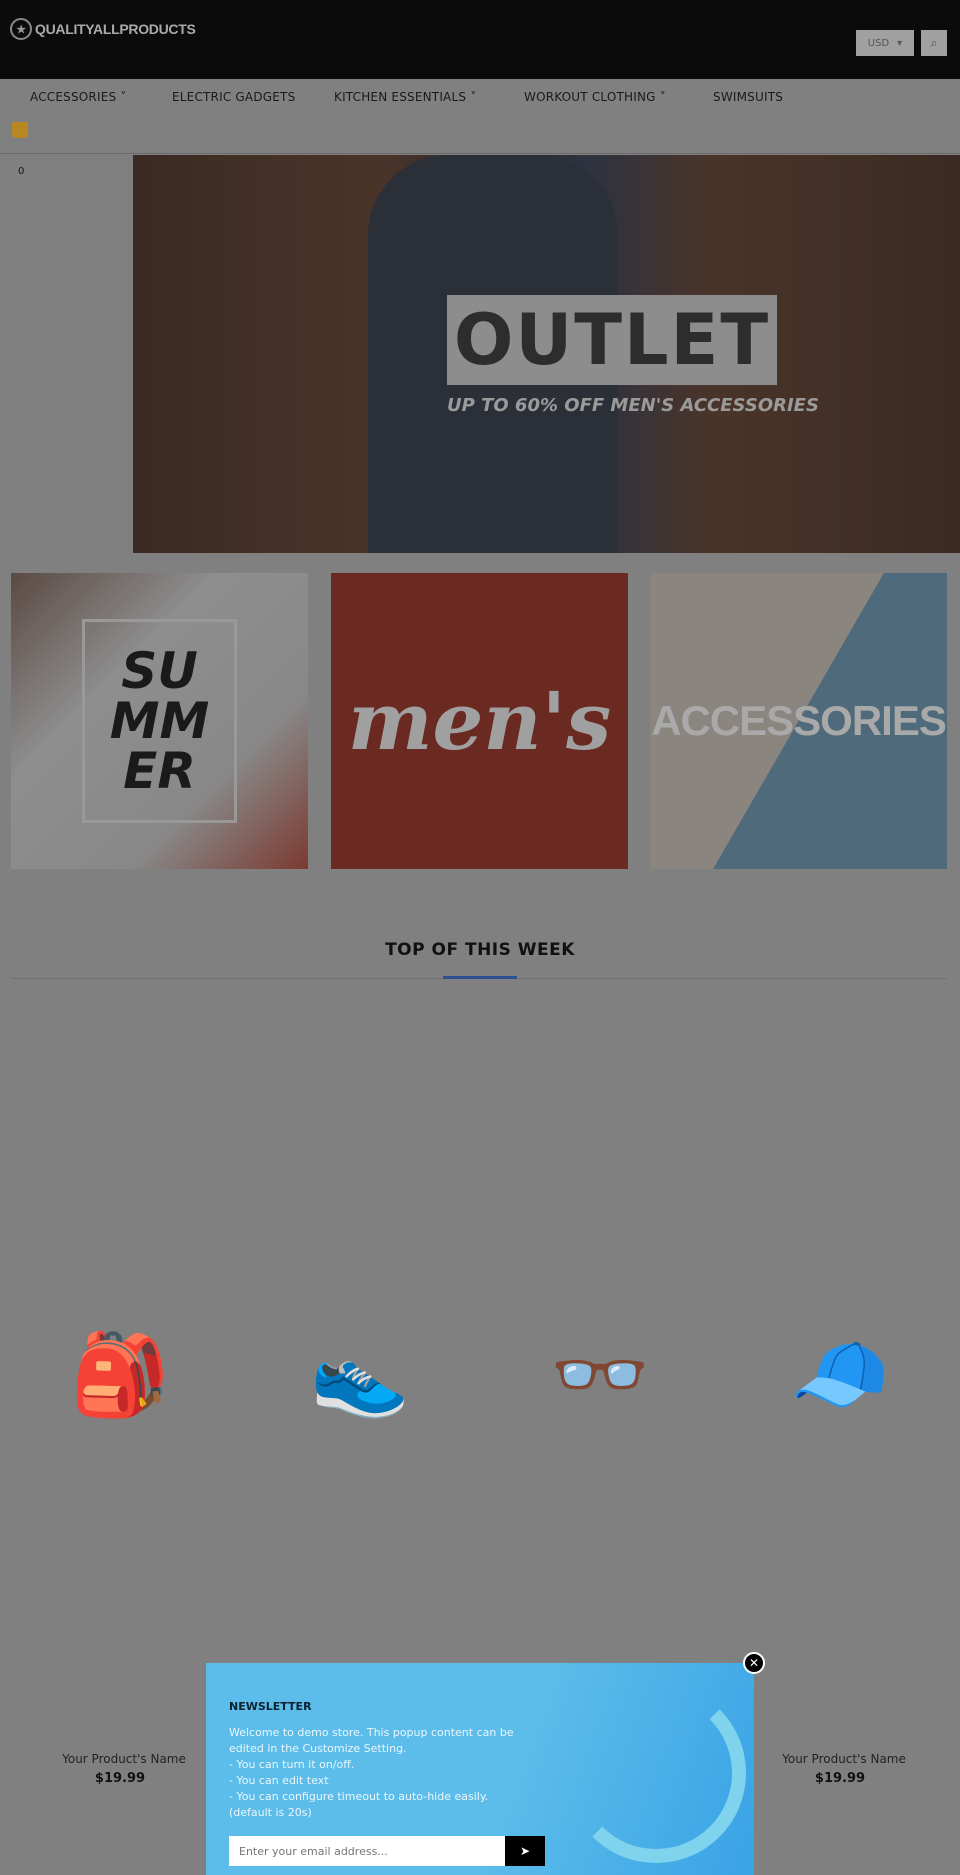 This screenshot has height=1875, width=960. I want to click on paper-plane-icon: ➤, so click(525, 1851).